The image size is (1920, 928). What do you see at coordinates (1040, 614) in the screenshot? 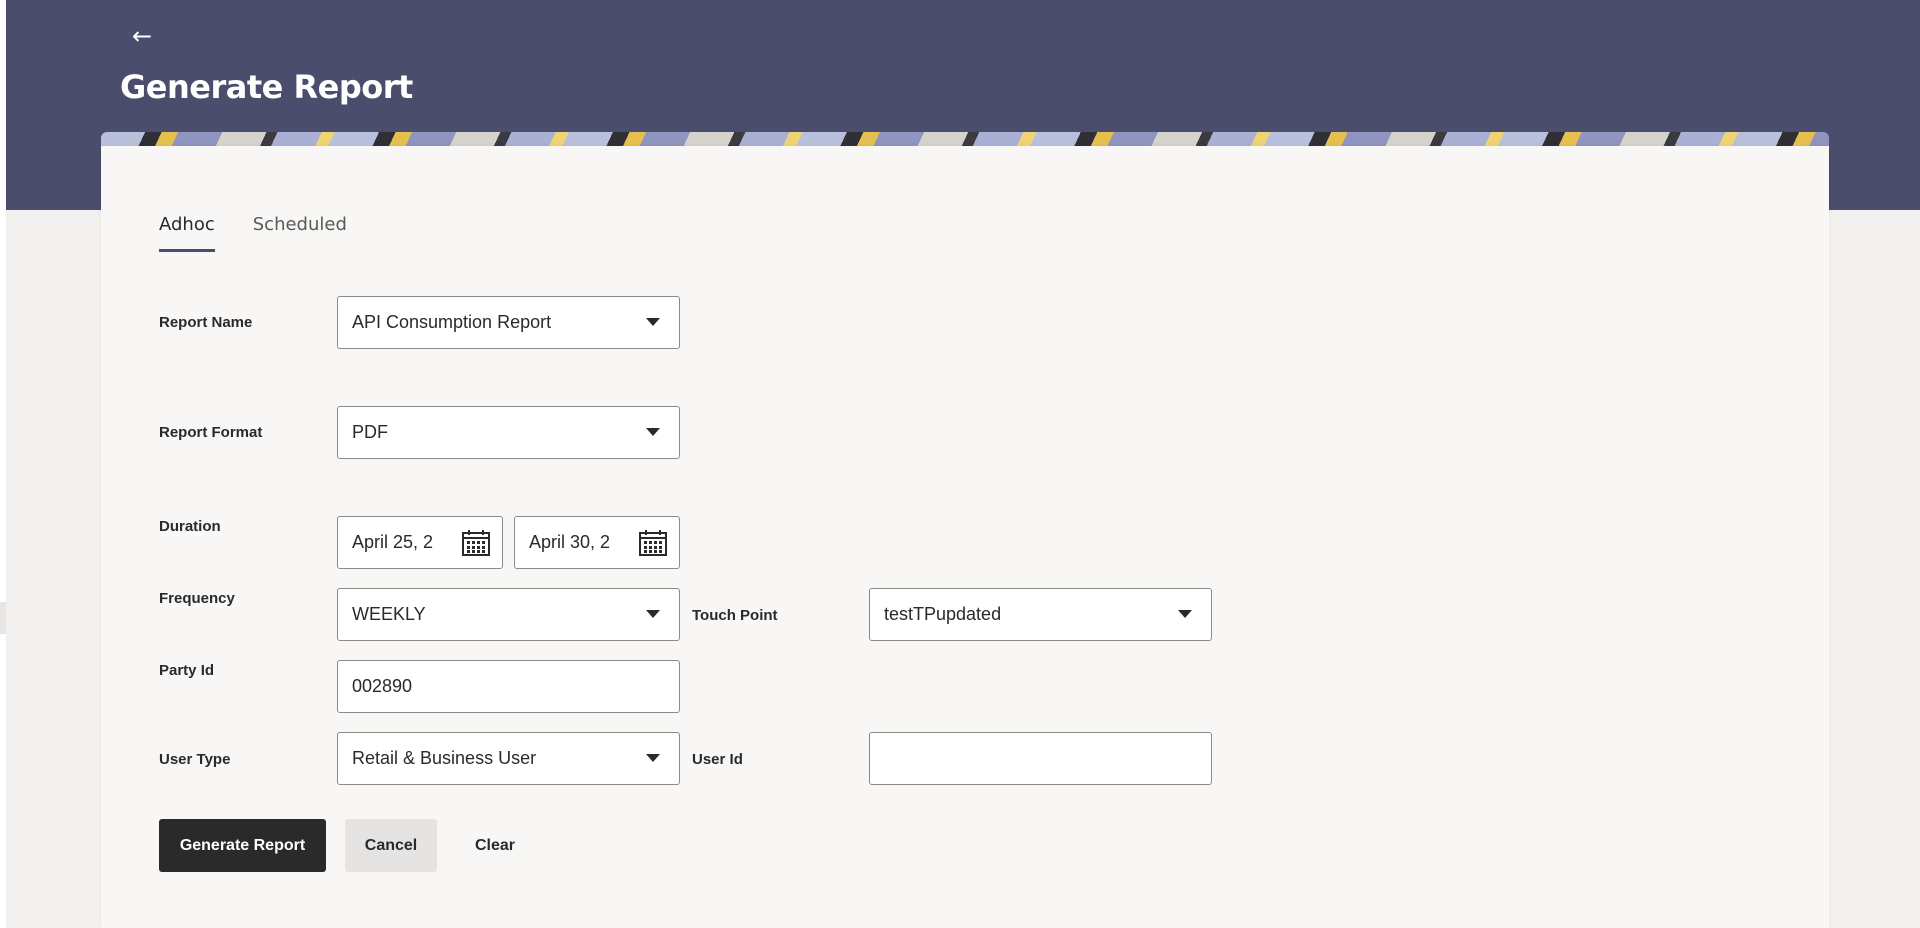
I see `touch-point-select: testTPupdated` at bounding box center [1040, 614].